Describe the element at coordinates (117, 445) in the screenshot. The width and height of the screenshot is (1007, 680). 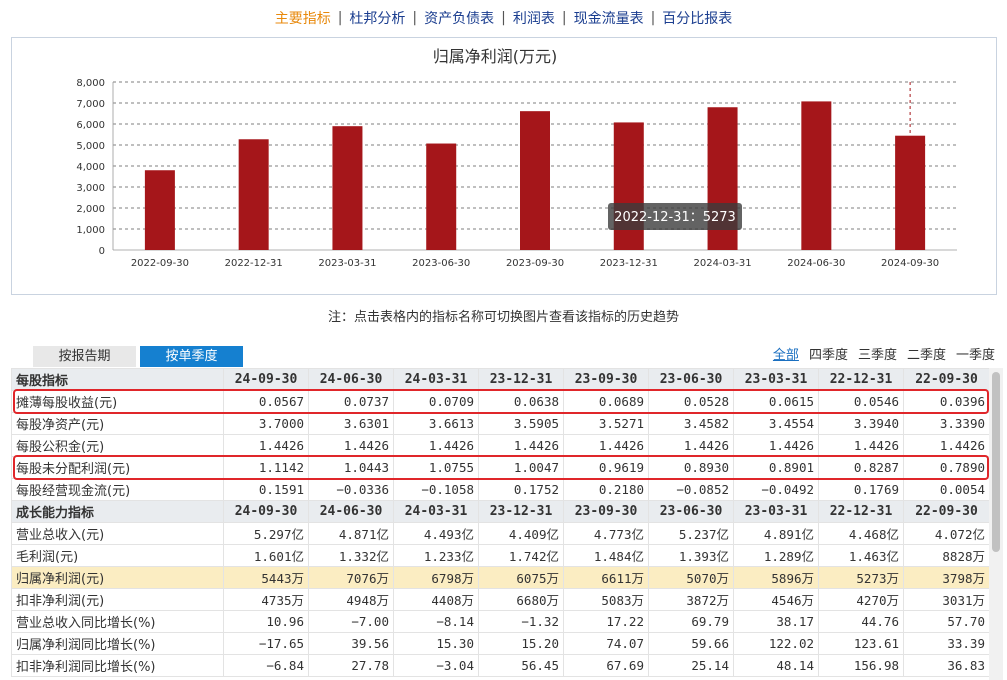
I see `indicator-name: 每股公积金(元)` at that location.